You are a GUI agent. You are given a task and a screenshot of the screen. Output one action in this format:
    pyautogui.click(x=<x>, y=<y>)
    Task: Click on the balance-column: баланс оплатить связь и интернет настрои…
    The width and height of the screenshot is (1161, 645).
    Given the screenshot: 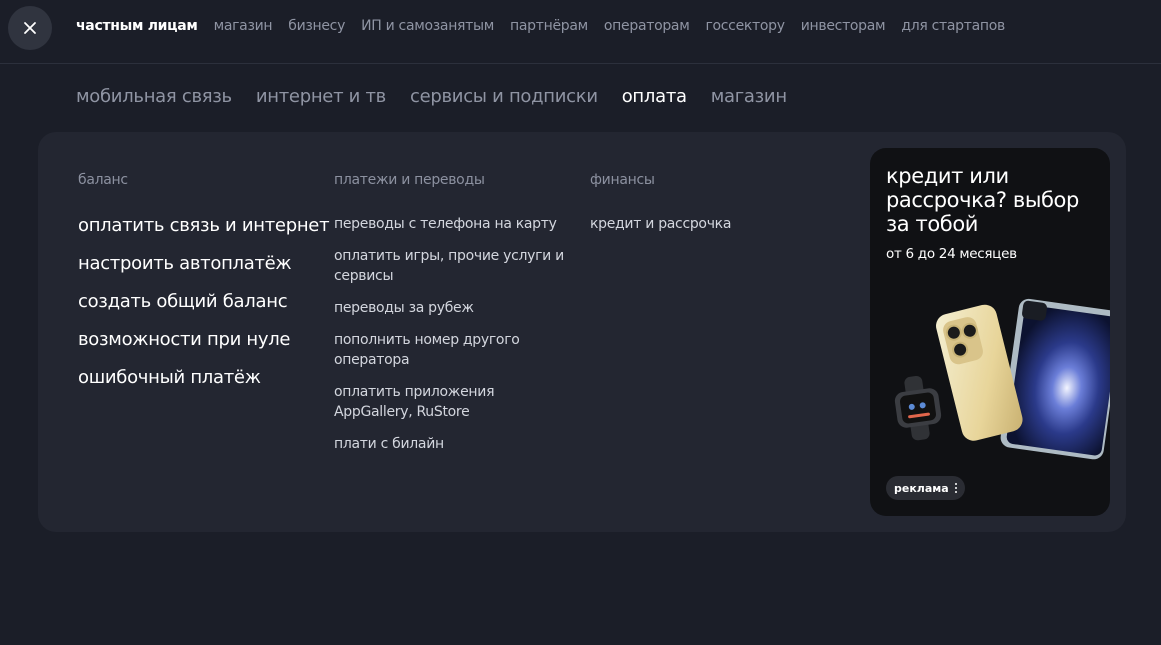 What is the action you would take?
    pyautogui.click(x=204, y=288)
    